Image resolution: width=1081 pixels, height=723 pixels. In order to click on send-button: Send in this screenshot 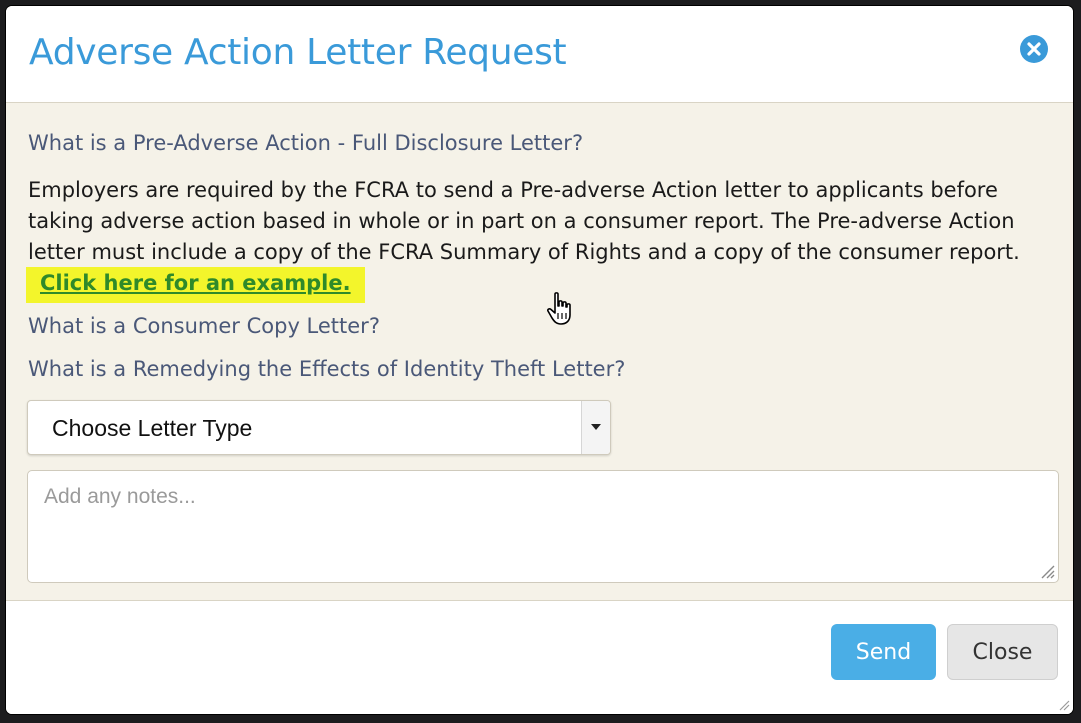, I will do `click(883, 652)`.